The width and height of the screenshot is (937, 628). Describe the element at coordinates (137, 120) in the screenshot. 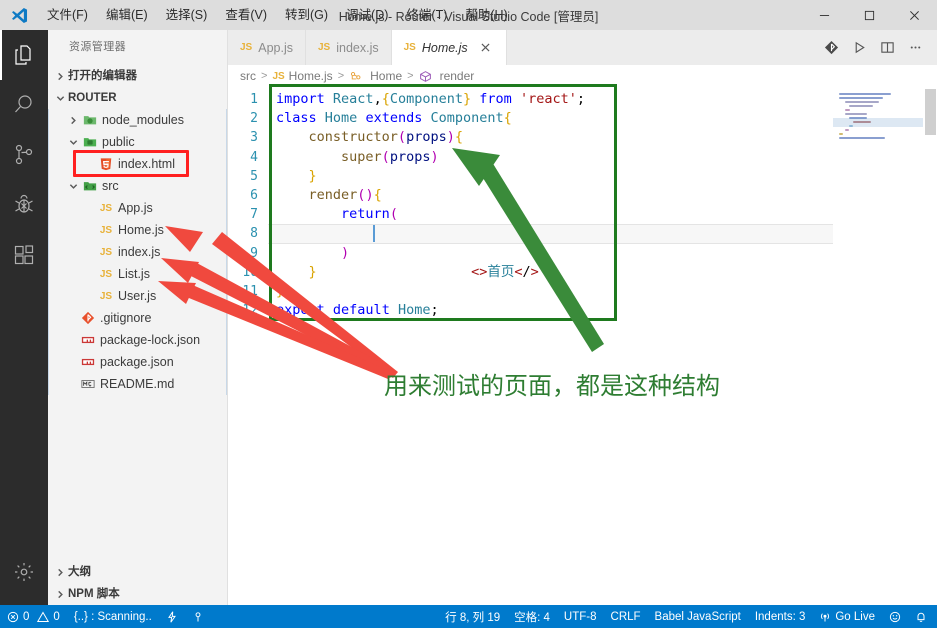

I see `tree-item-node-modules: node_modules` at that location.